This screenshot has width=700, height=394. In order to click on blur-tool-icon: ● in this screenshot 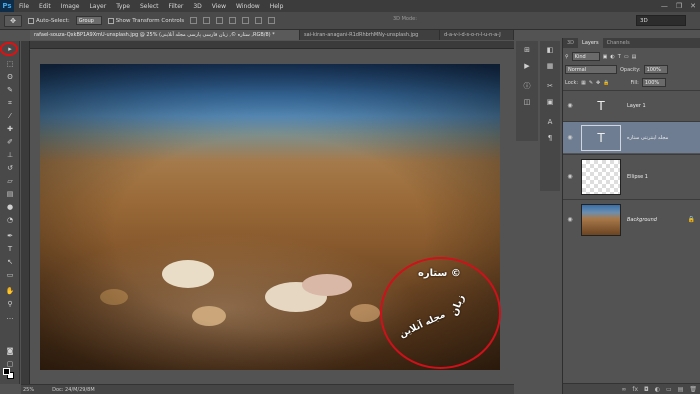, I will do `click(10, 207)`.